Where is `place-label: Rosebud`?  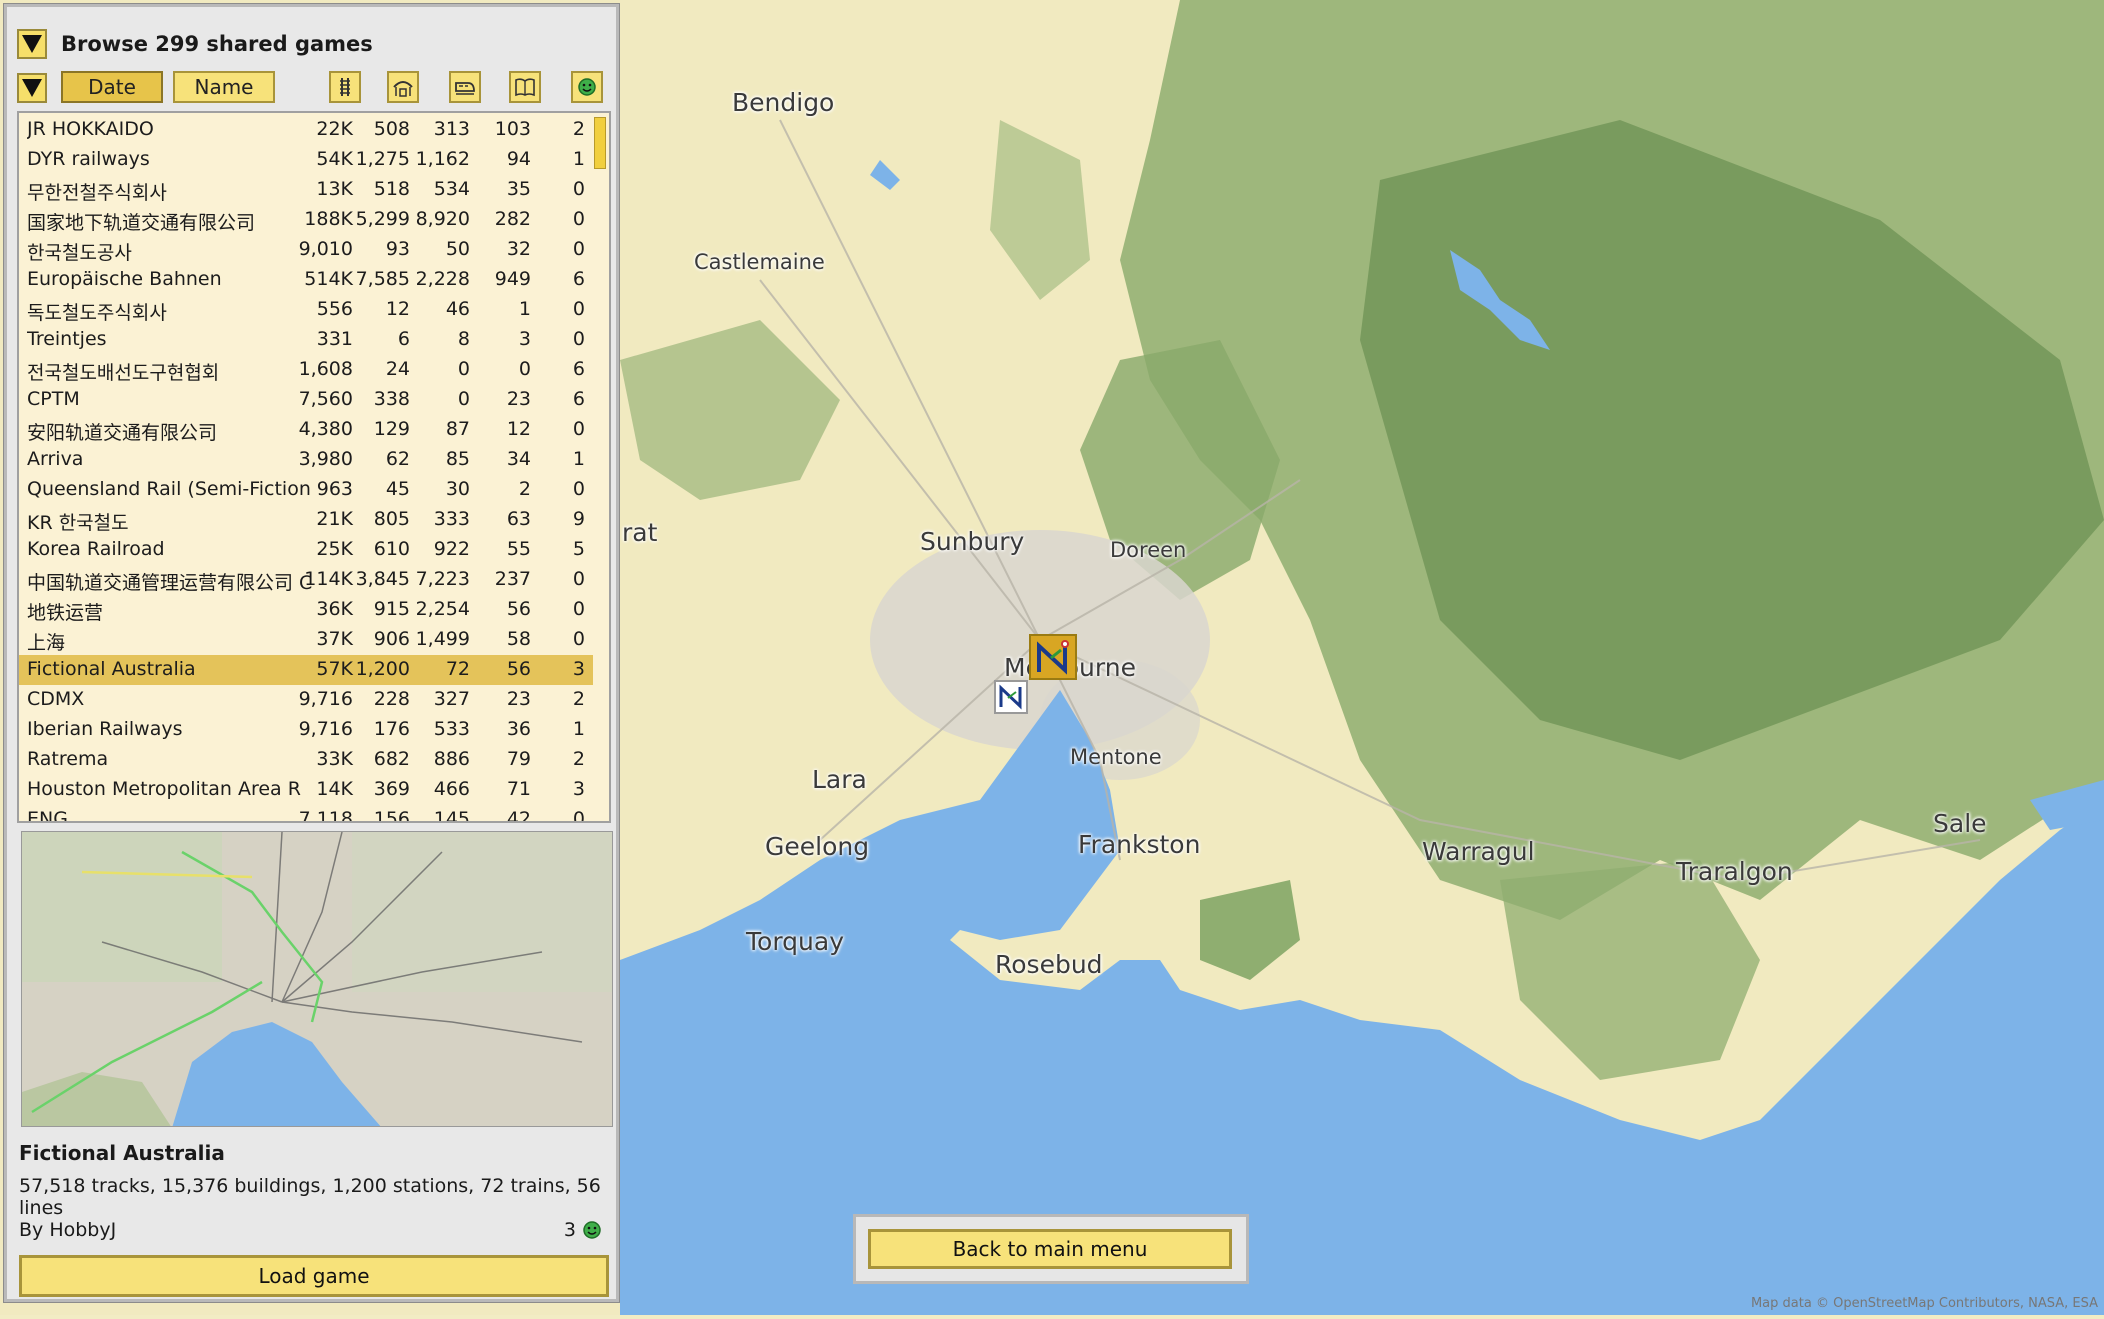
place-label: Rosebud is located at coordinates (1049, 964).